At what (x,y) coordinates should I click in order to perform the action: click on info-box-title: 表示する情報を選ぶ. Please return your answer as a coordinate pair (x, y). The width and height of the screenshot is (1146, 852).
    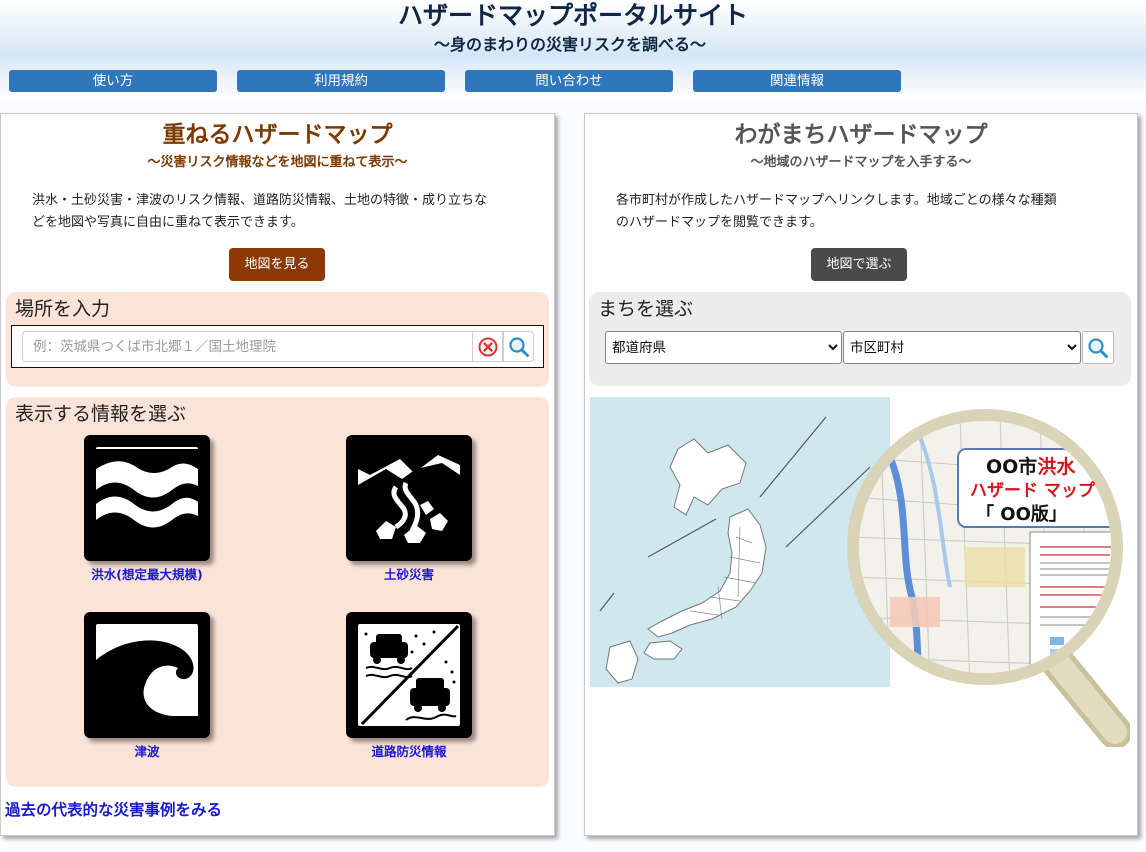
    Looking at the image, I should click on (101, 414).